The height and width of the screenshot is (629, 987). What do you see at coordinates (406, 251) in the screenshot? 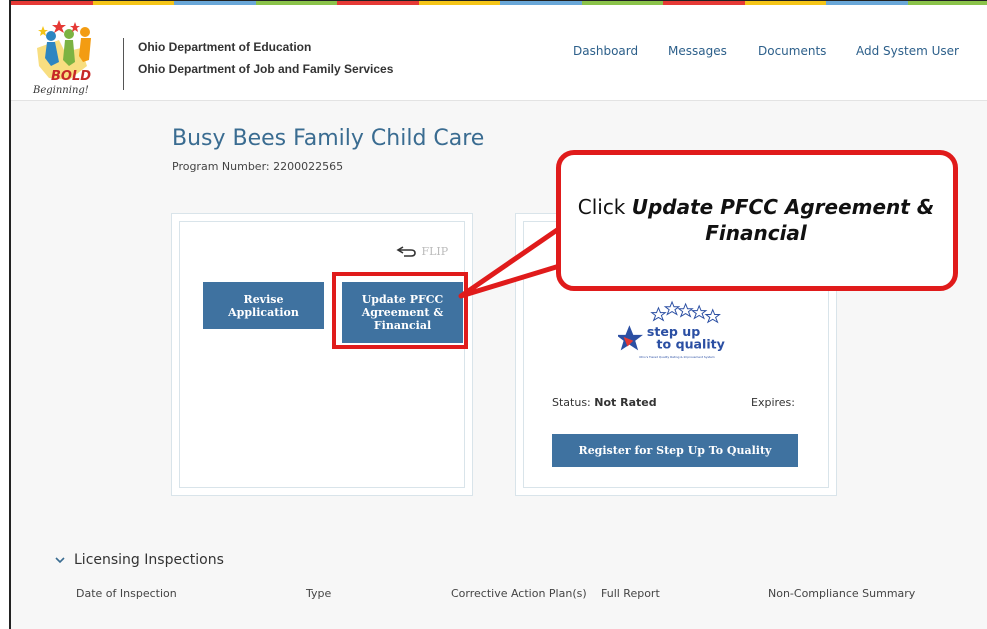
I see `flip-icon` at bounding box center [406, 251].